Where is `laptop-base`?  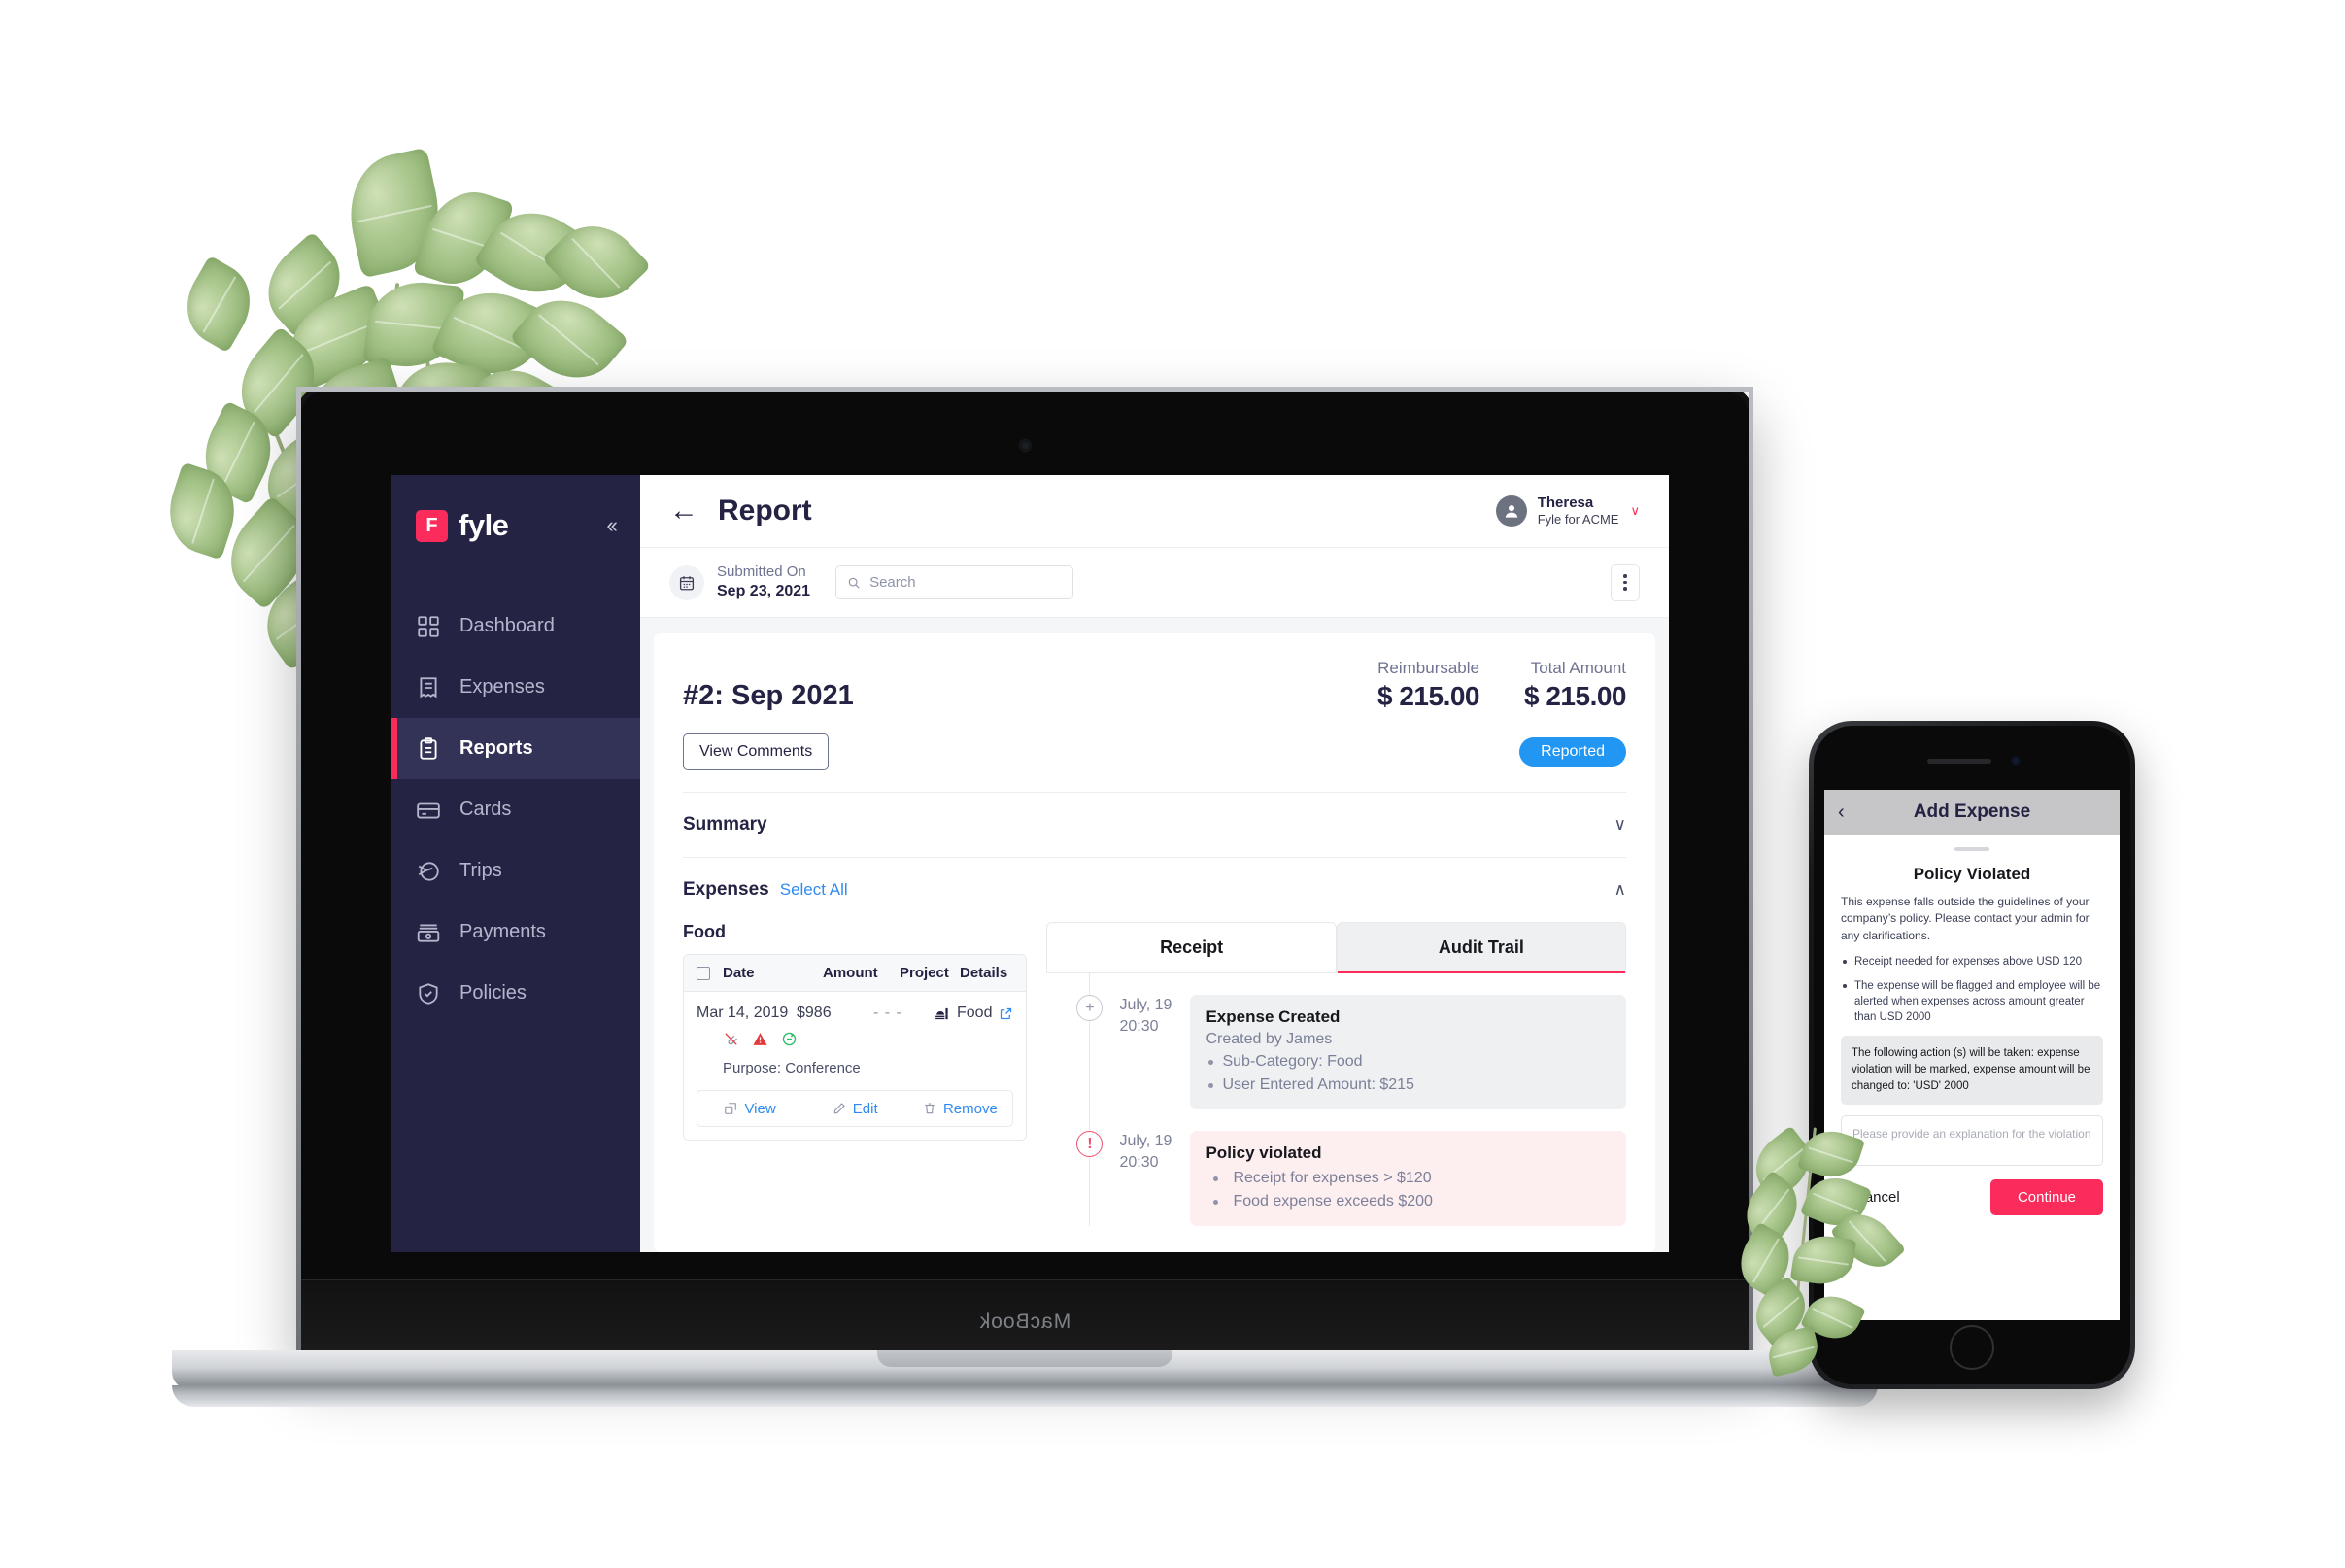
laptop-base is located at coordinates (1025, 1369).